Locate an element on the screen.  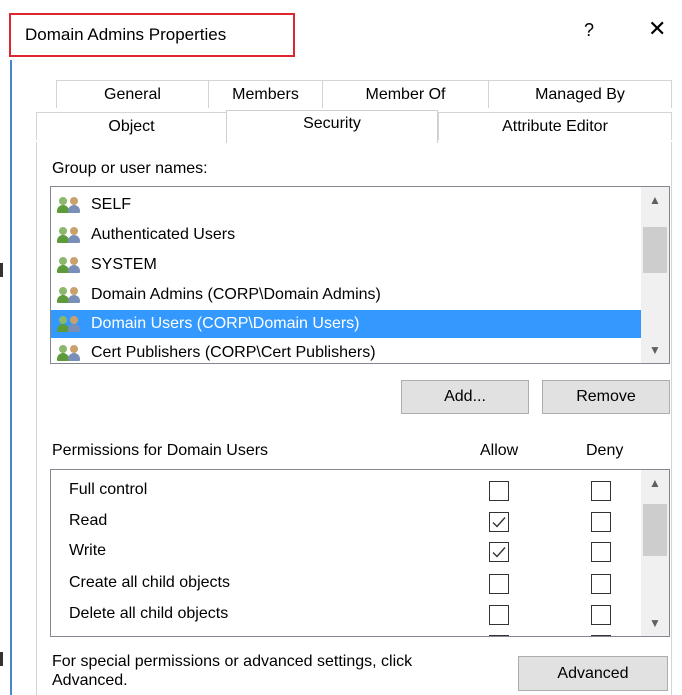
permission-row: Create all child objects is located at coordinates (346, 584).